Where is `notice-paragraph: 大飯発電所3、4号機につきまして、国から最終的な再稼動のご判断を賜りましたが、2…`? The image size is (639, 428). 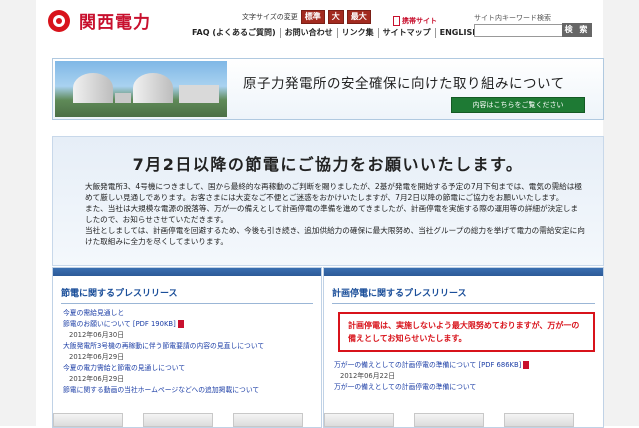
notice-paragraph: 大飯発電所3、4号機につきまして、国から最終的な再稼動のご判断を賜りましたが、2… is located at coordinates (333, 192).